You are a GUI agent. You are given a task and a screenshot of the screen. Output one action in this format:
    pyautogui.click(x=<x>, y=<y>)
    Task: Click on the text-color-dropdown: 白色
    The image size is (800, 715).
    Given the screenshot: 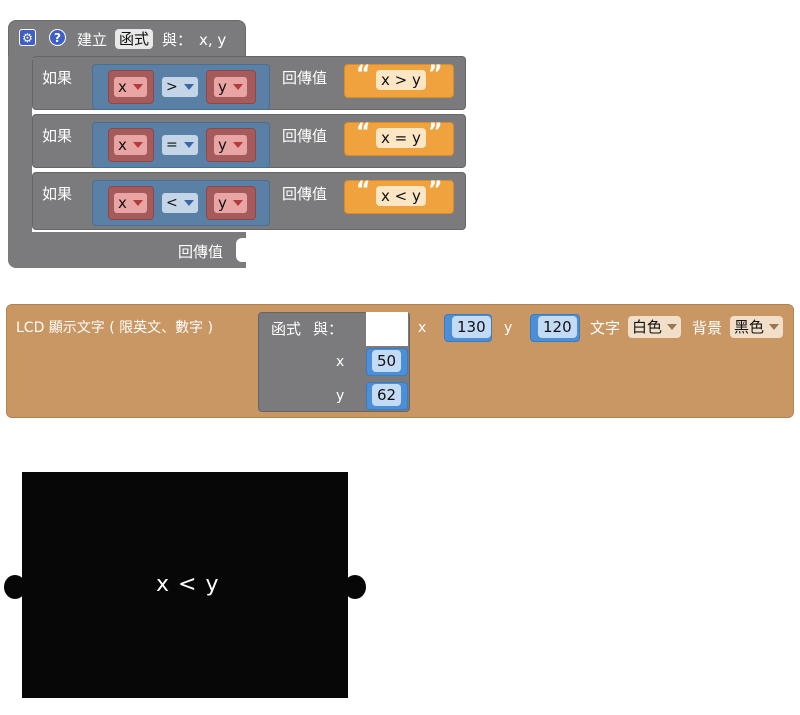 What is the action you would take?
    pyautogui.click(x=655, y=327)
    